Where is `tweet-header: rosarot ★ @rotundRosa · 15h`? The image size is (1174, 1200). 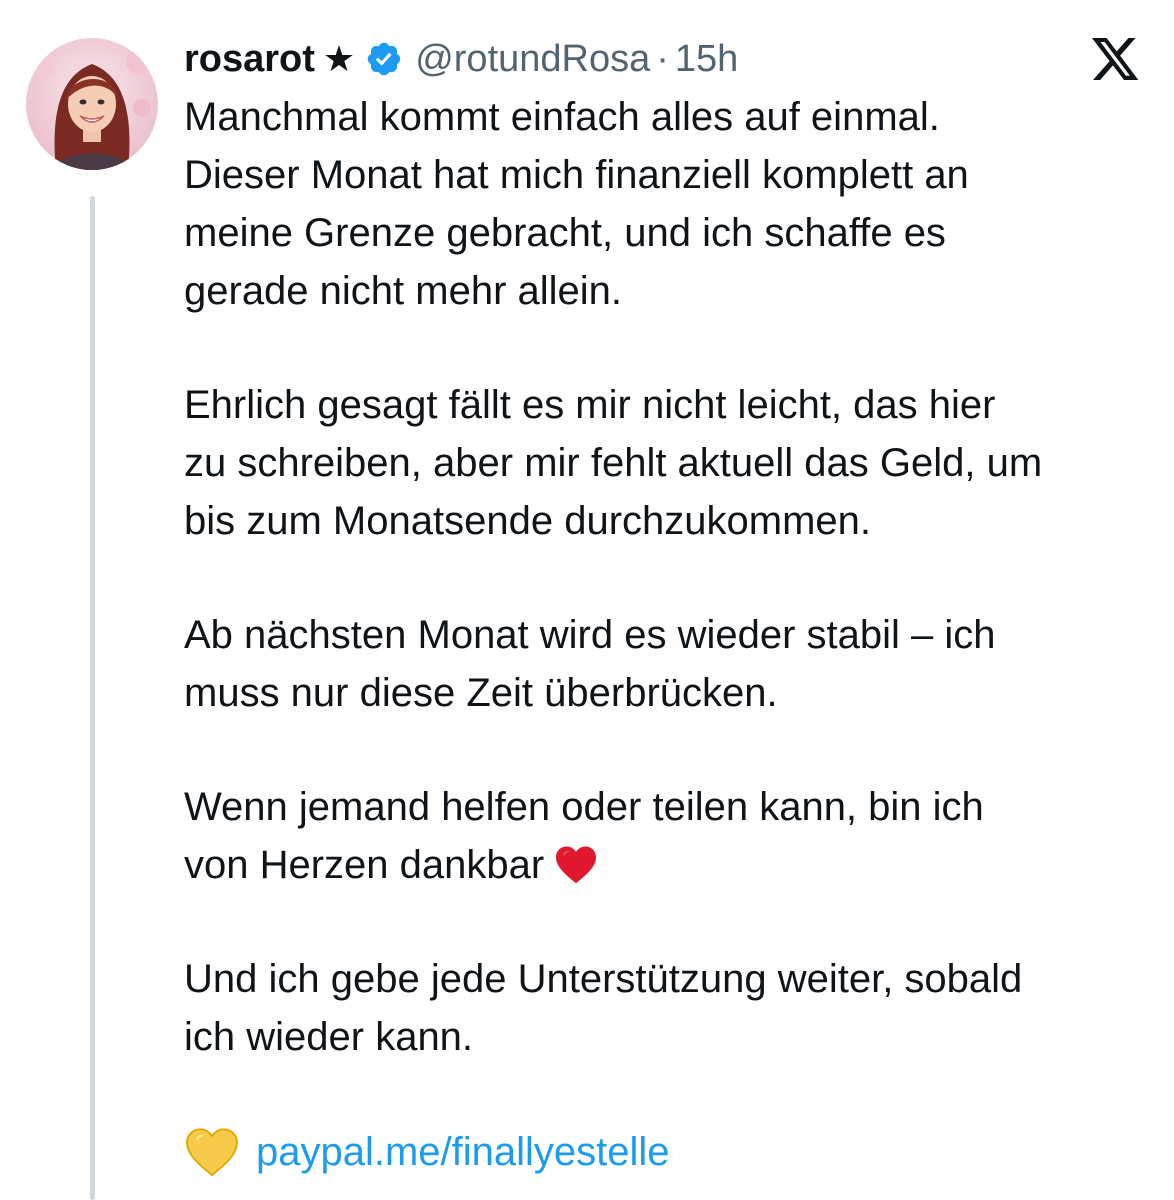 tweet-header: rosarot ★ @rotundRosa · 15h is located at coordinates (461, 59).